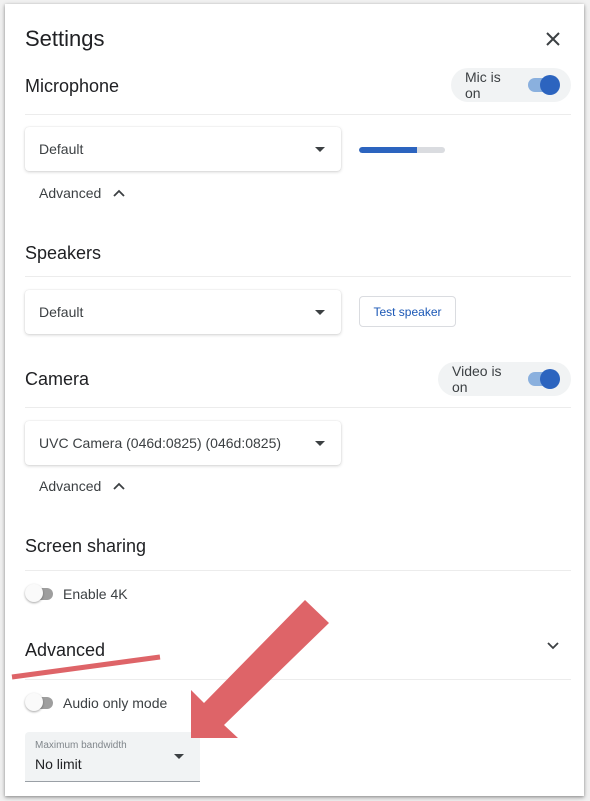 This screenshot has height=801, width=590. What do you see at coordinates (86, 546) in the screenshot?
I see `screen-sharing-title: Screen sharing` at bounding box center [86, 546].